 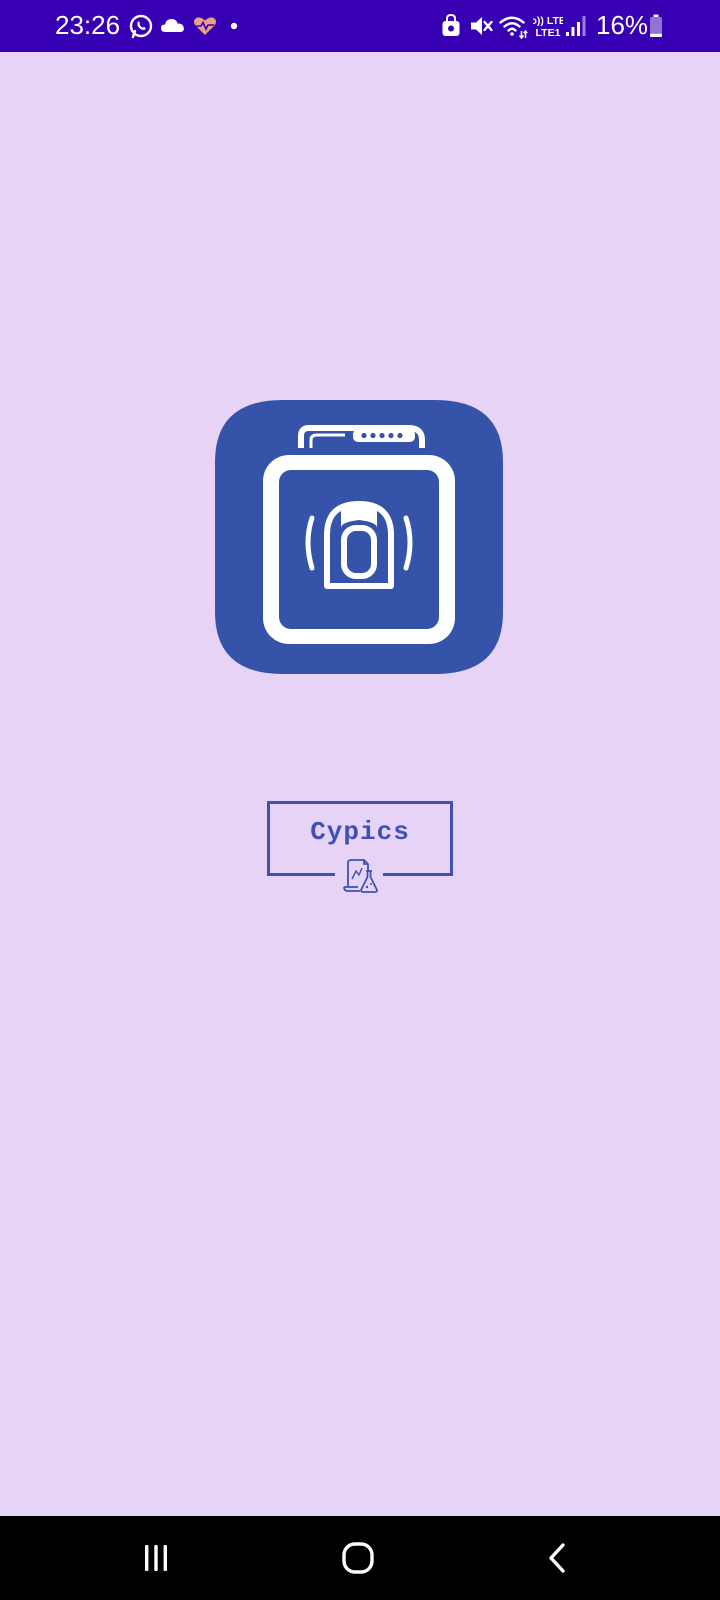 What do you see at coordinates (622, 25) in the screenshot?
I see `battery-percent: 16%` at bounding box center [622, 25].